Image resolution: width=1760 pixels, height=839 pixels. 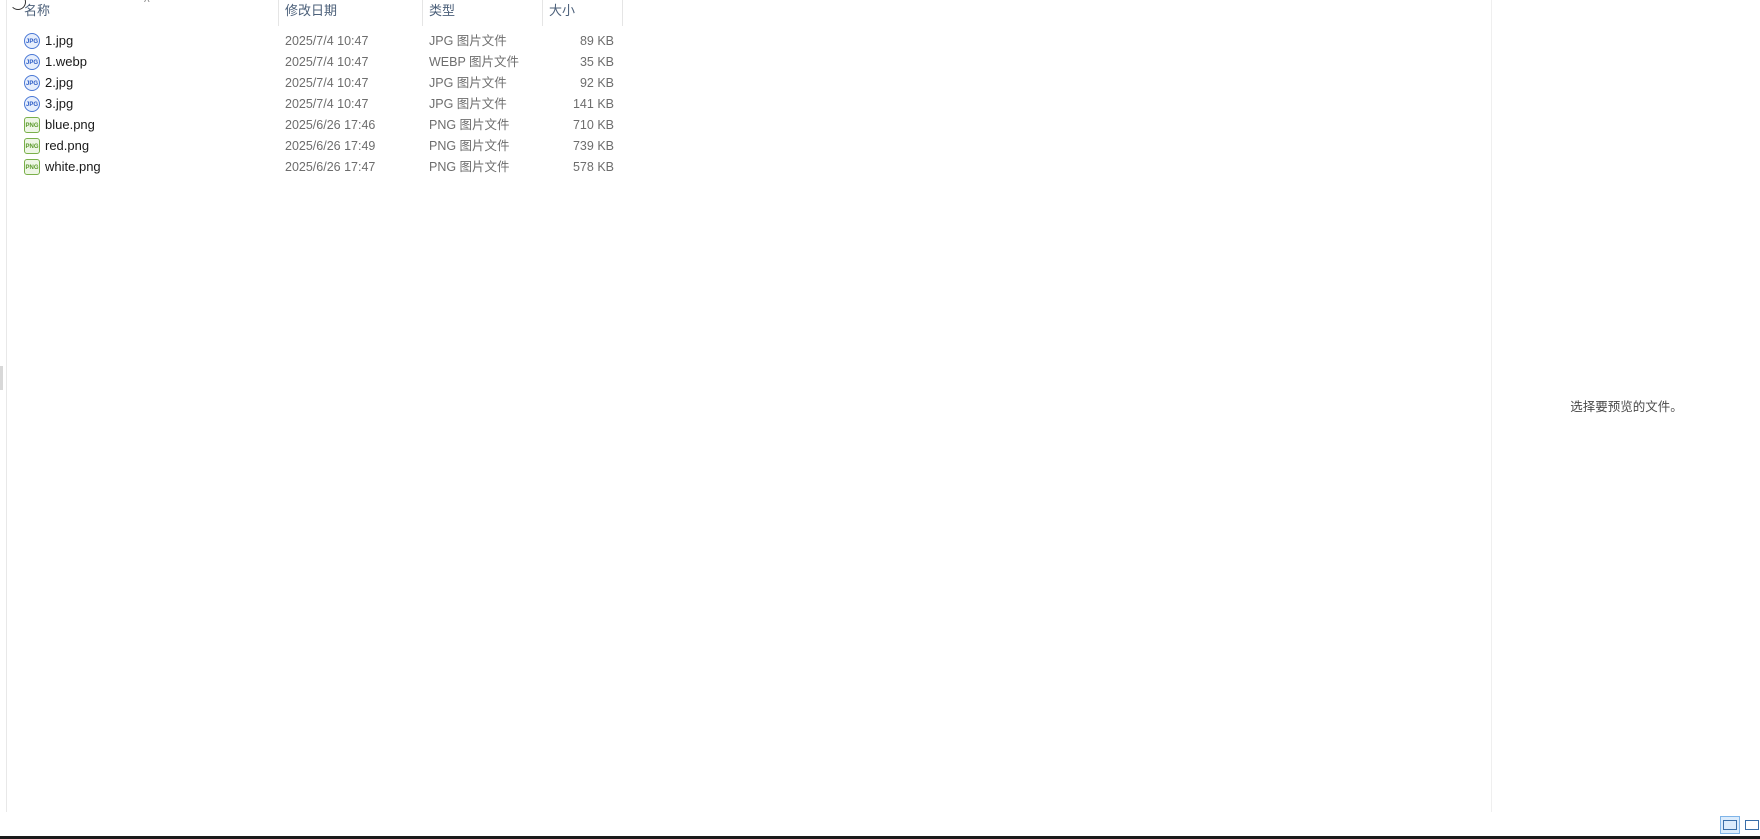 I want to click on details-view-icon, so click(x=1730, y=825).